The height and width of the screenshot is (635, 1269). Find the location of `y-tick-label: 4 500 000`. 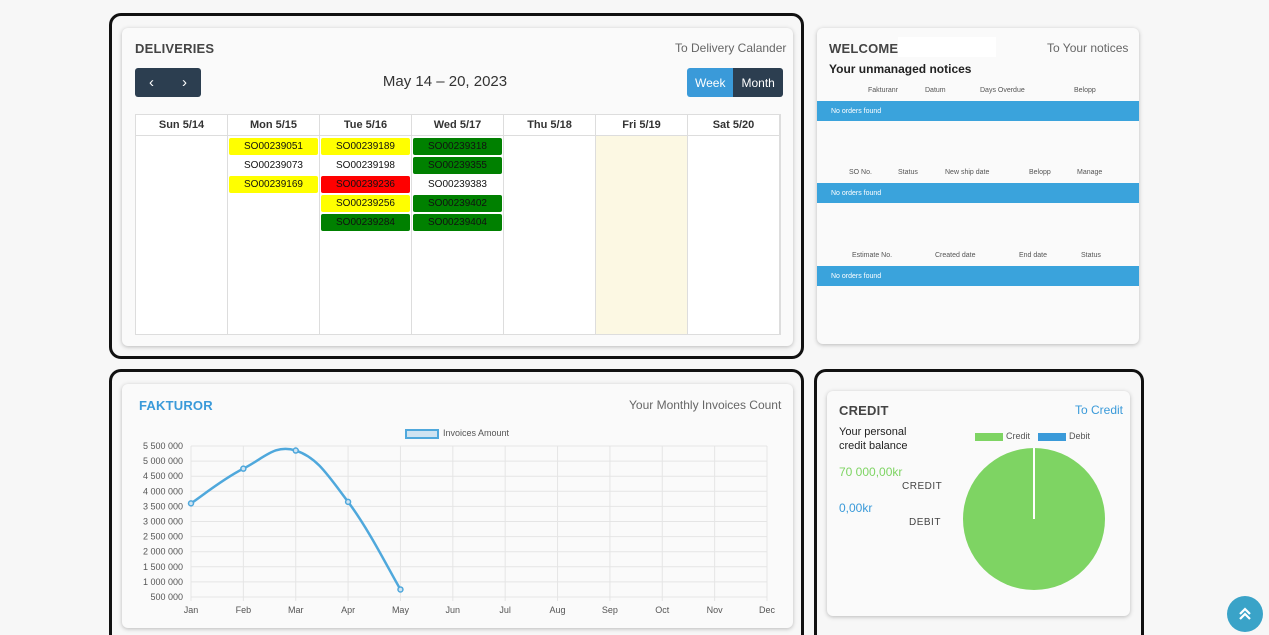

y-tick-label: 4 500 000 is located at coordinates (163, 476).